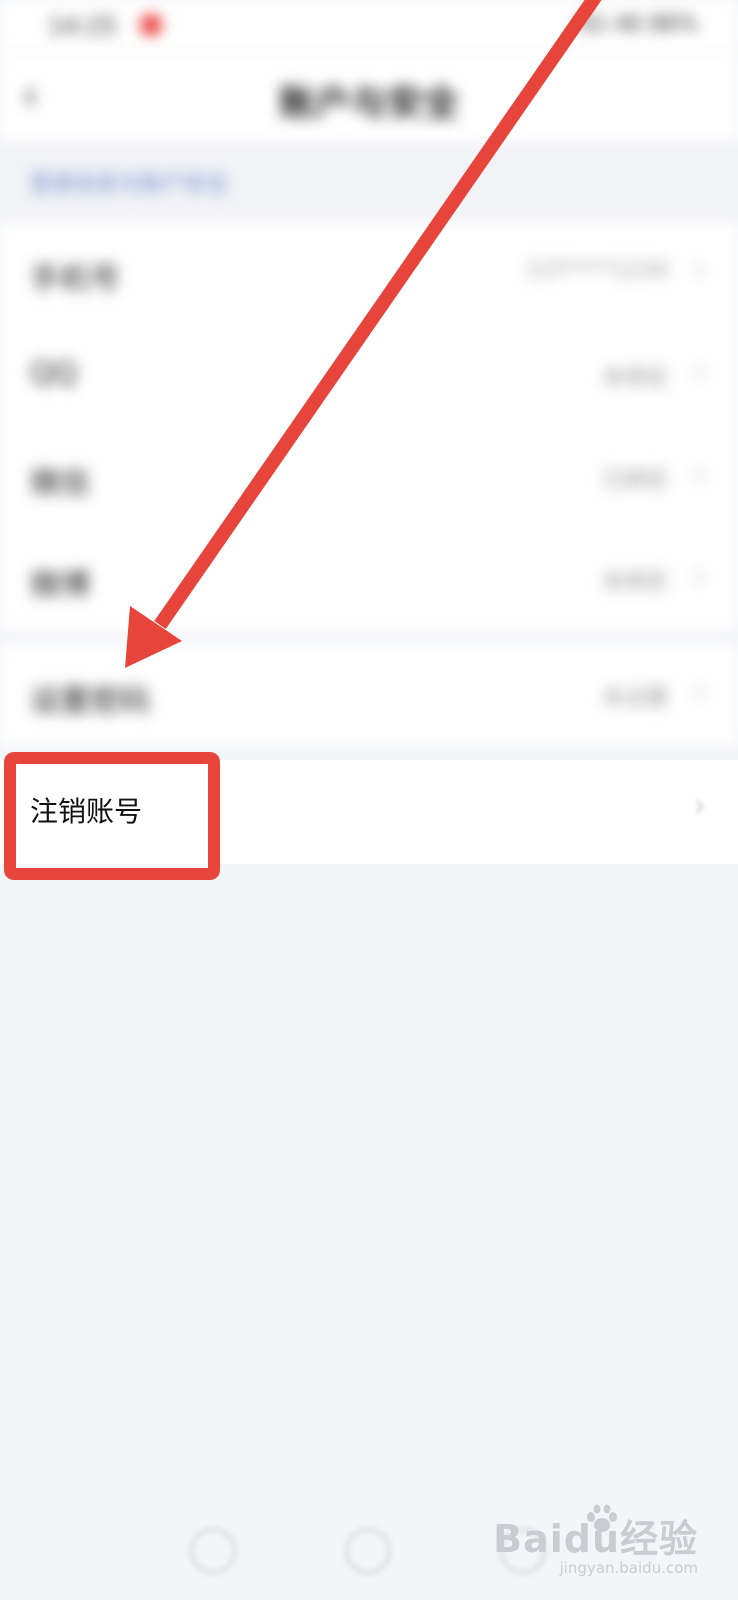 Image resolution: width=738 pixels, height=1600 pixels. I want to click on status-indicators: 5G 46 86%, so click(637, 24).